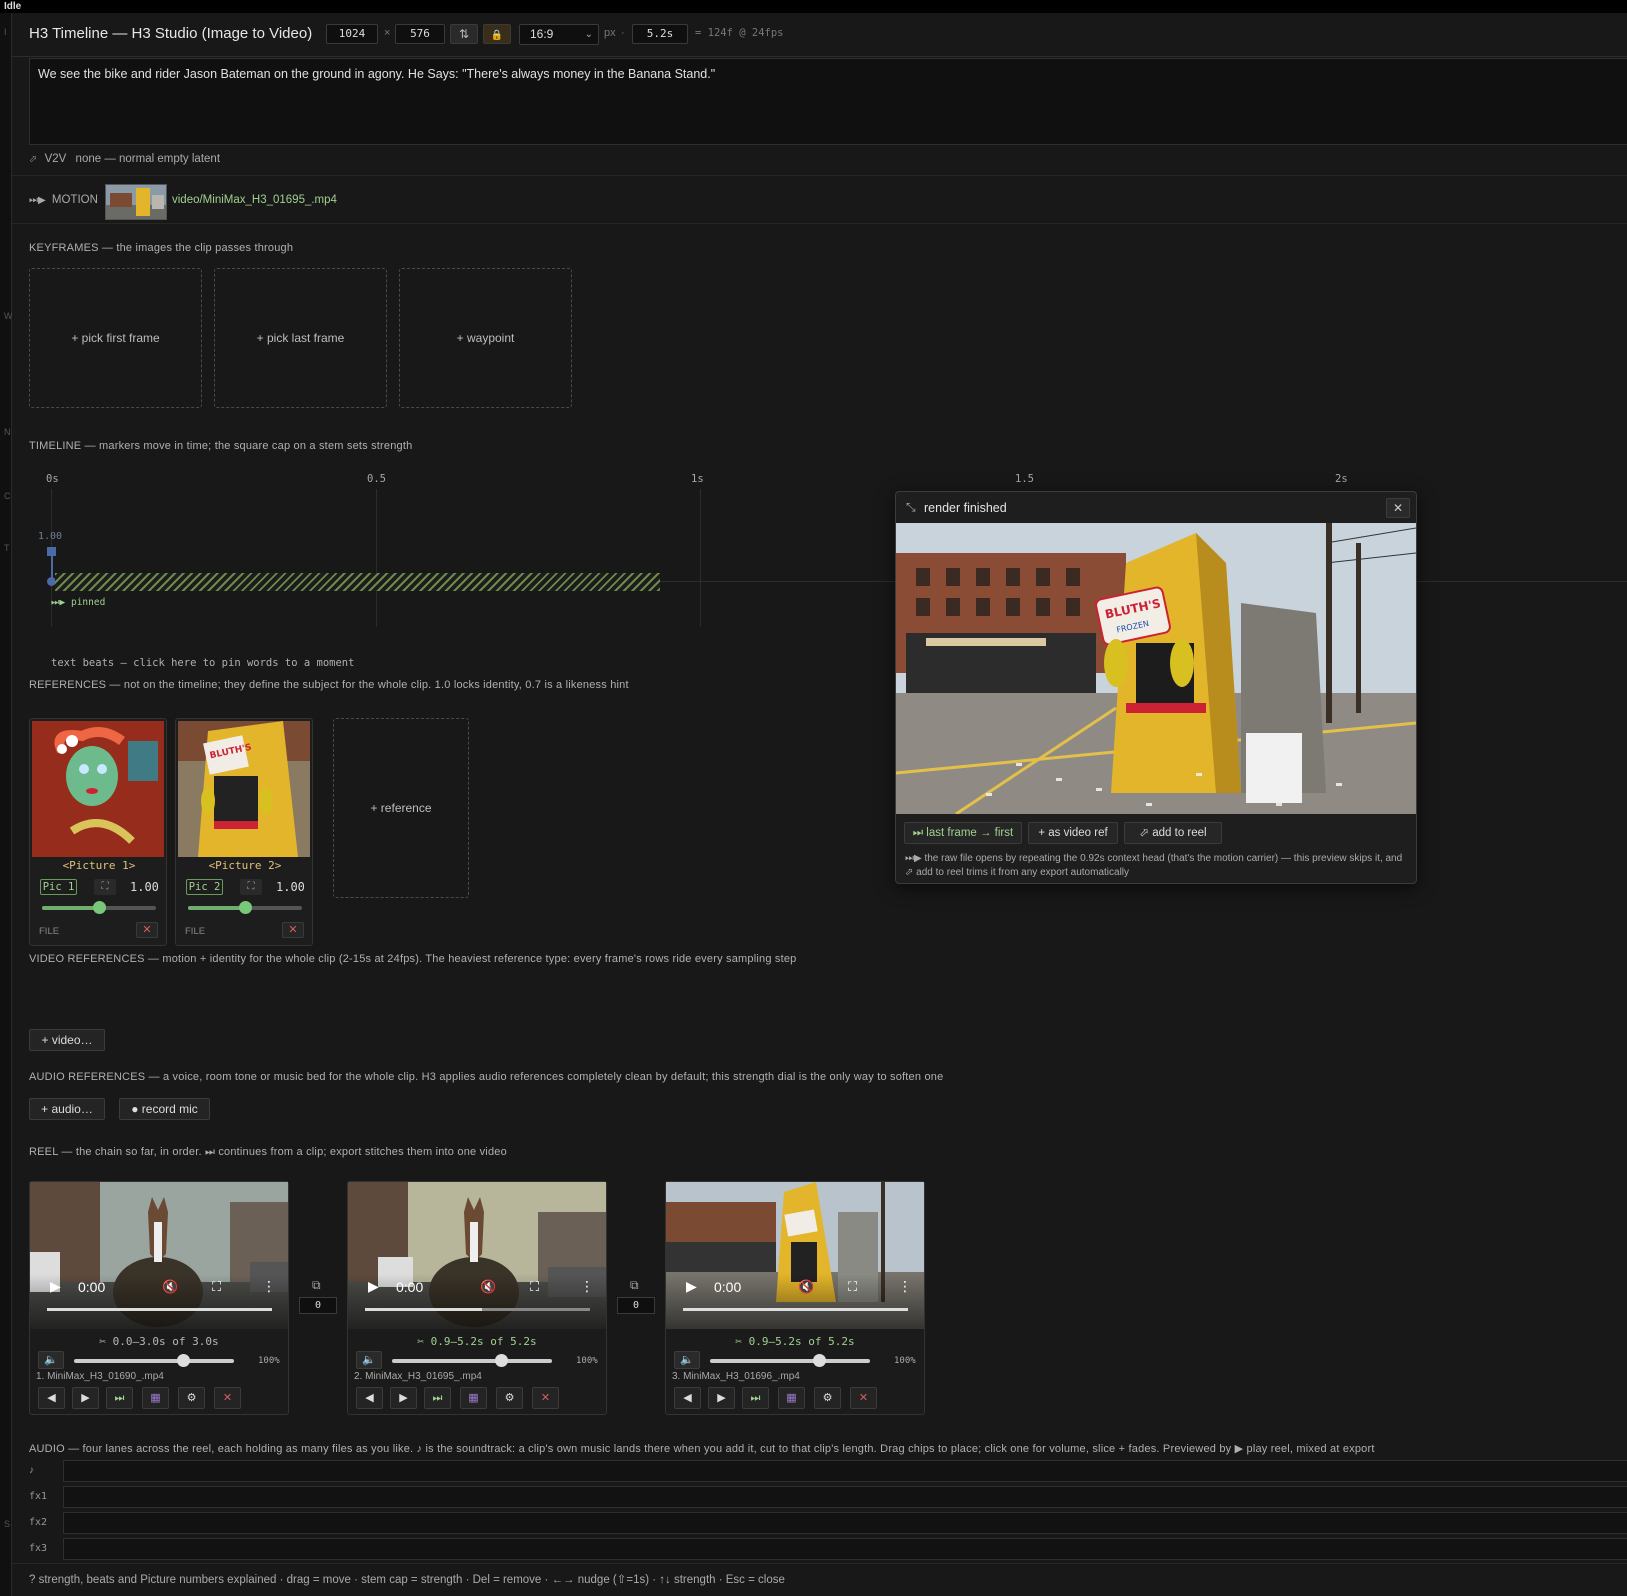 The height and width of the screenshot is (1596, 1627). Describe the element at coordinates (497, 34) in the screenshot. I see `lock-aspect-button: 🔒` at that location.